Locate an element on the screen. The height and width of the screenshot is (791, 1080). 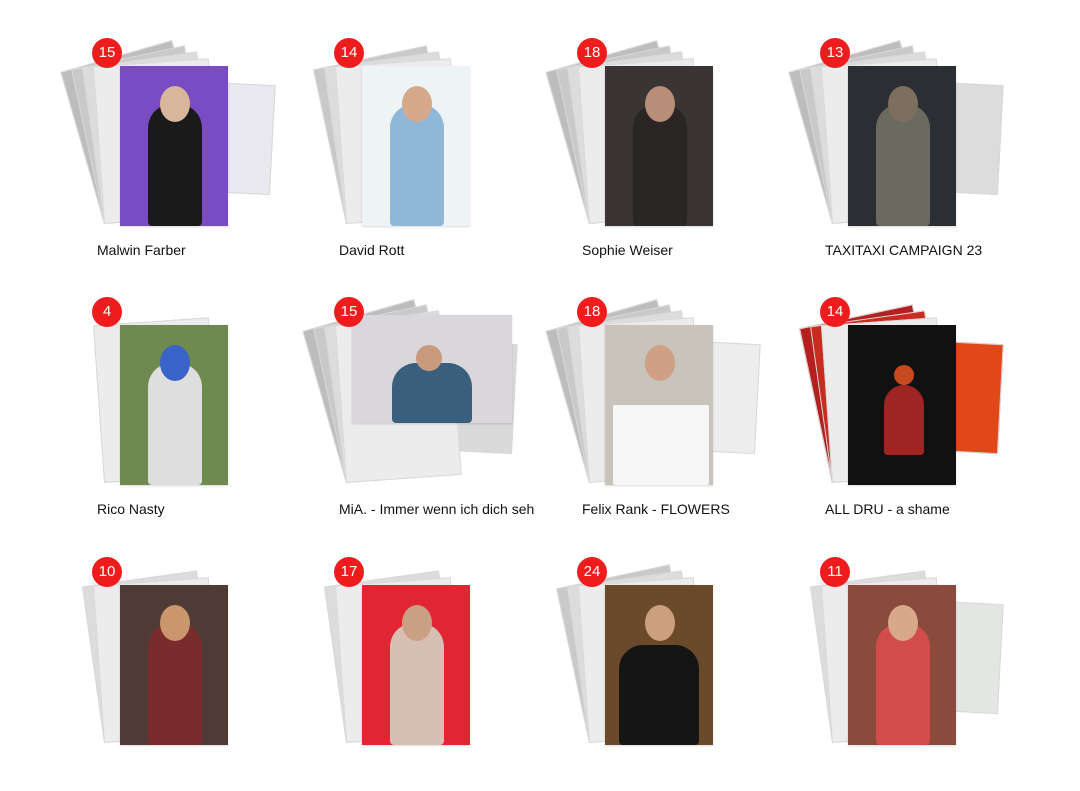
gallery-item-title: David Rott is located at coordinates (371, 250).